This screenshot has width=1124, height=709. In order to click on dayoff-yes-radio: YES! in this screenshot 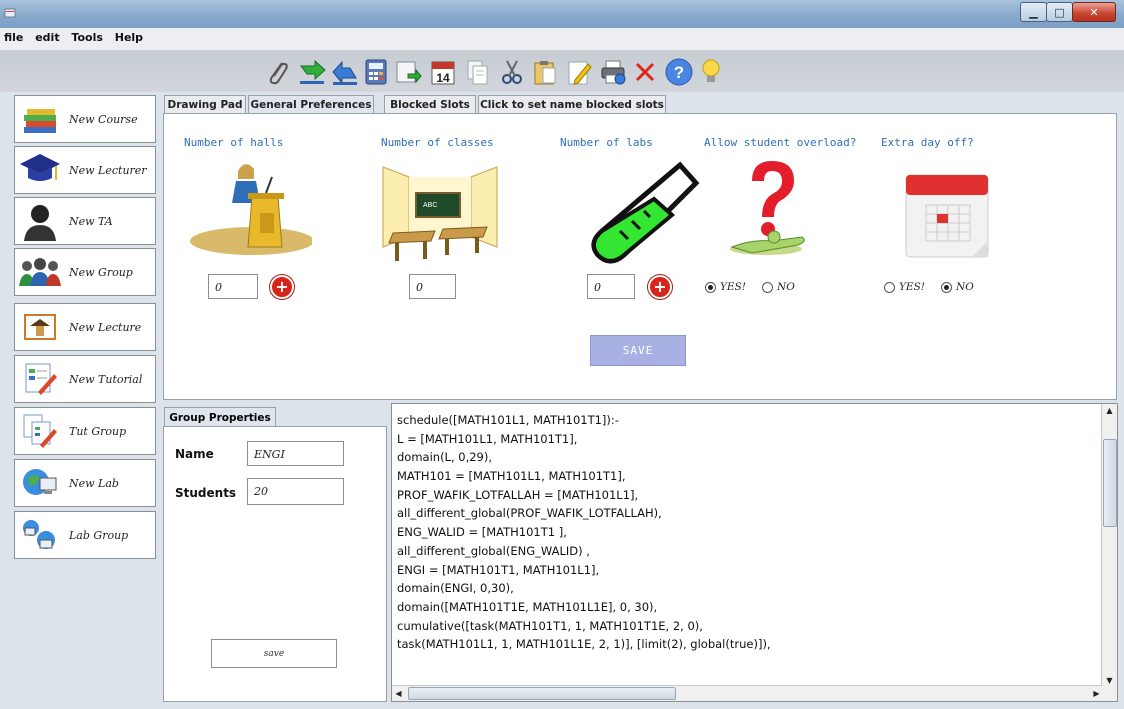, I will do `click(904, 287)`.